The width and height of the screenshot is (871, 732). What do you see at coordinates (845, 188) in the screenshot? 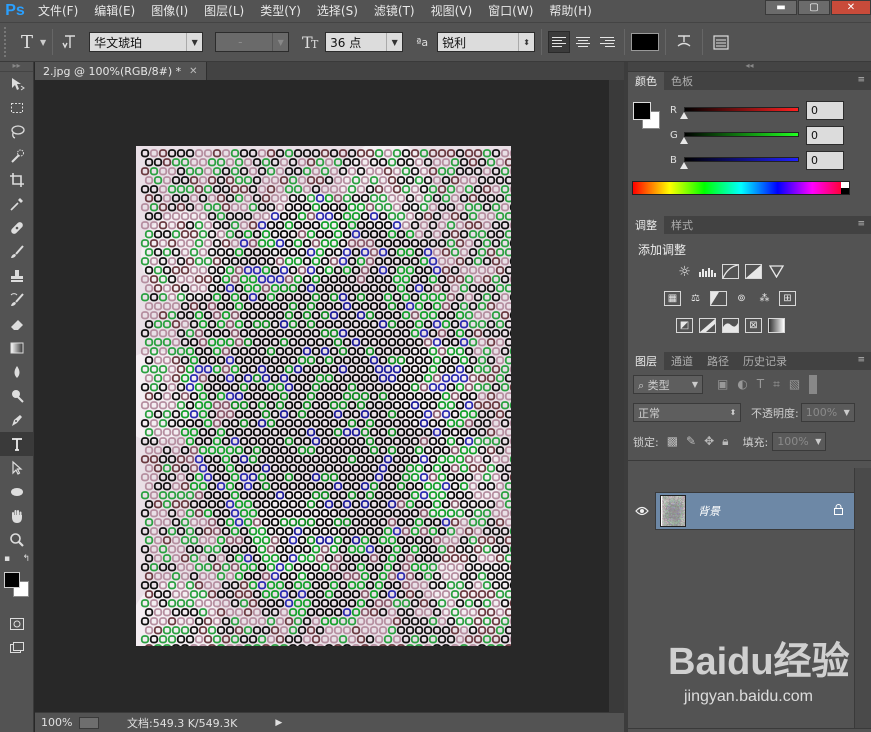
I see `black-white-swatch` at bounding box center [845, 188].